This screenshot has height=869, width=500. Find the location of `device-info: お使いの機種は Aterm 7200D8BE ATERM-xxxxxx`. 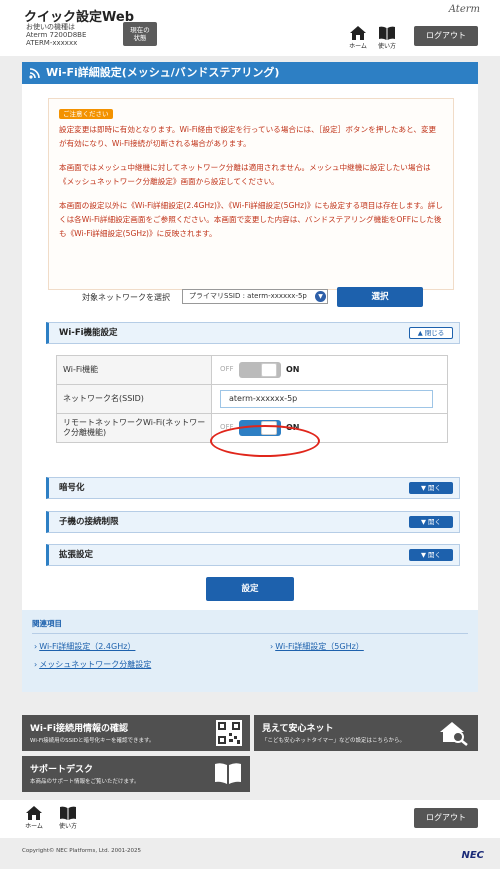

device-info: お使いの機種は Aterm 7200D8BE ATERM-xxxxxx is located at coordinates (56, 35).